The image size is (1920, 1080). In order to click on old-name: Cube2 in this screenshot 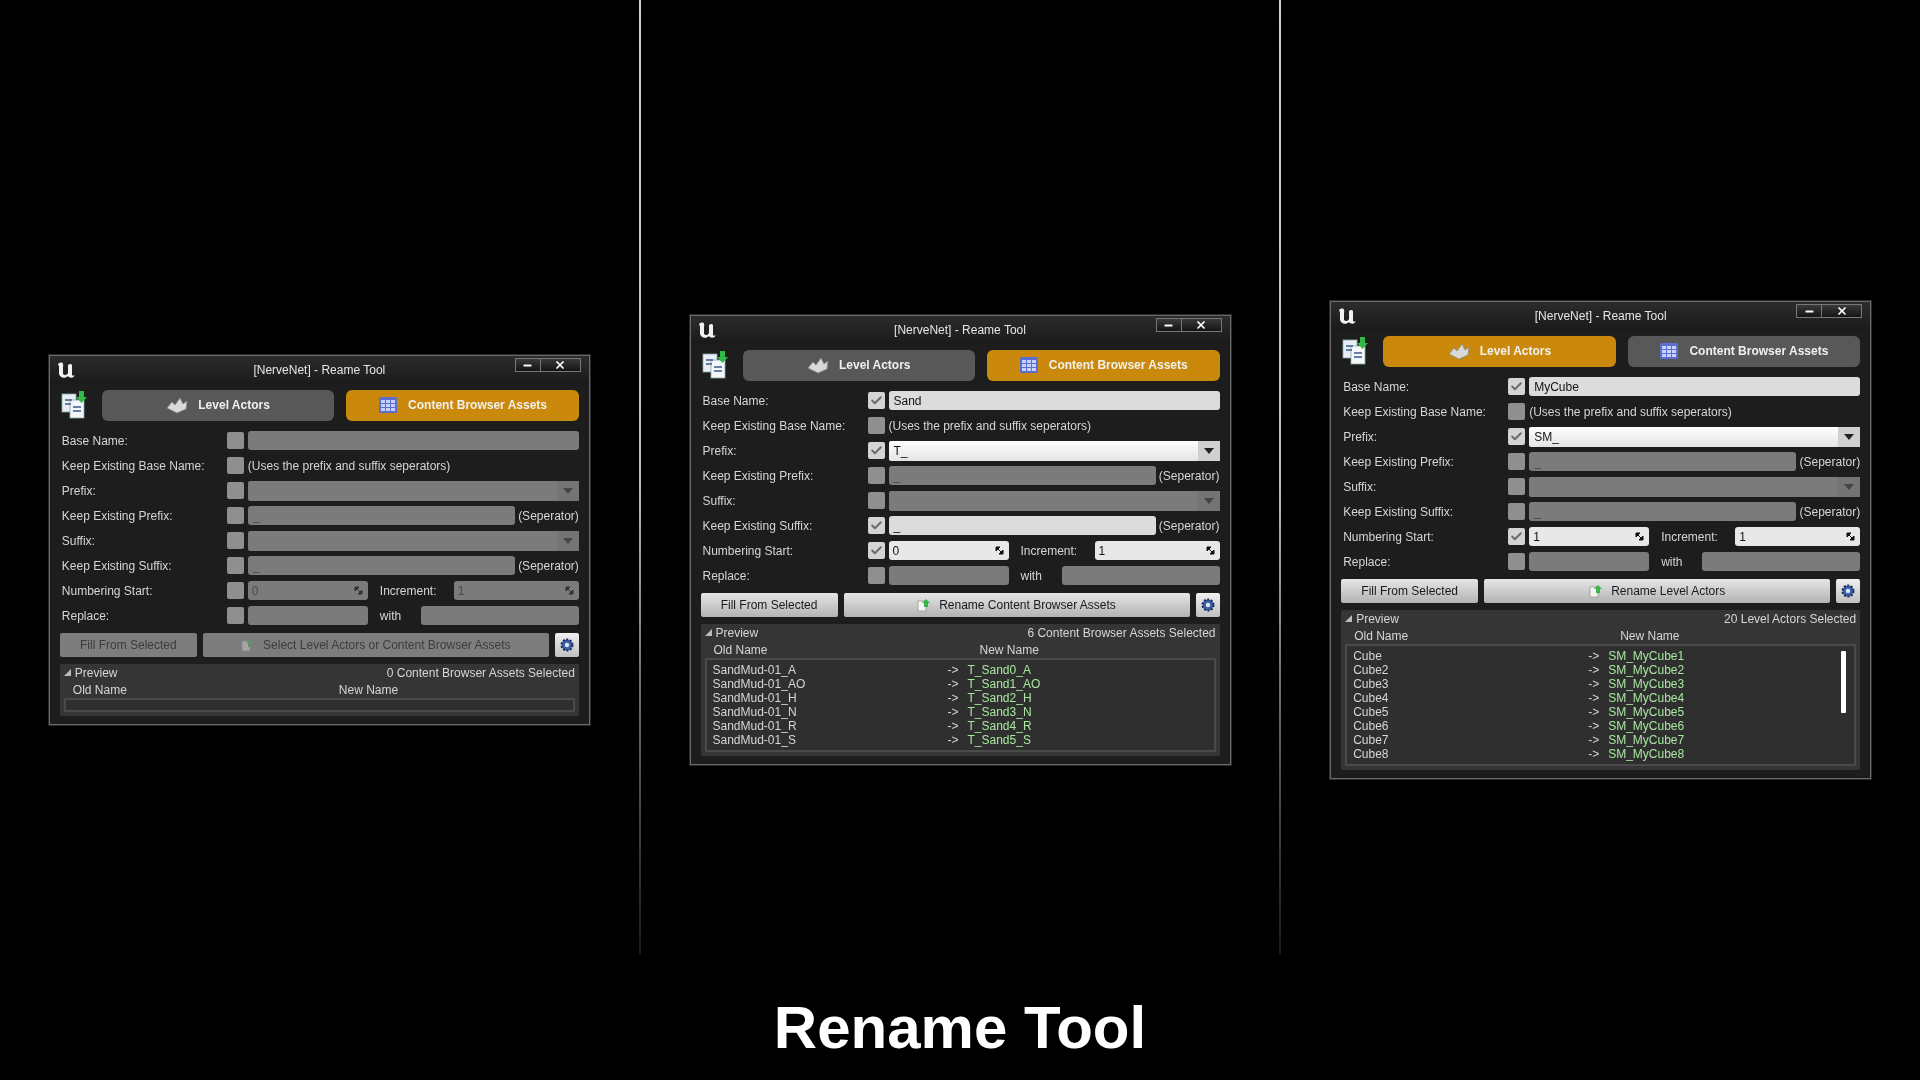, I will do `click(1371, 670)`.